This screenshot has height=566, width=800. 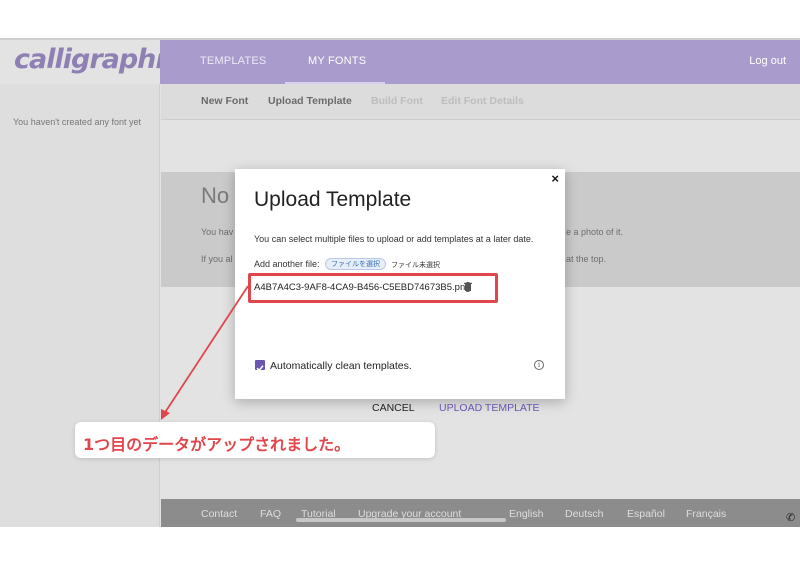 I want to click on horizontal-scrollbar, so click(x=401, y=520).